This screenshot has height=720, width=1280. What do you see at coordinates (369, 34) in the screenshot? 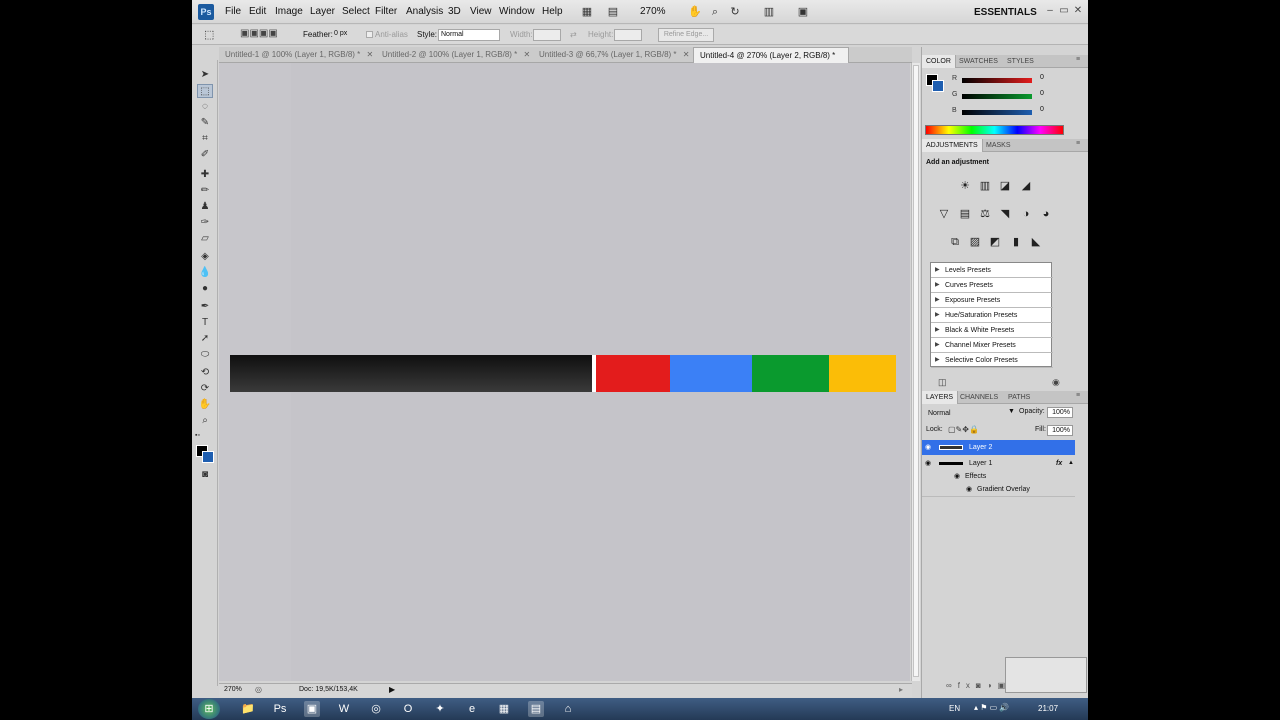
I see `anti-alias-checkbox` at bounding box center [369, 34].